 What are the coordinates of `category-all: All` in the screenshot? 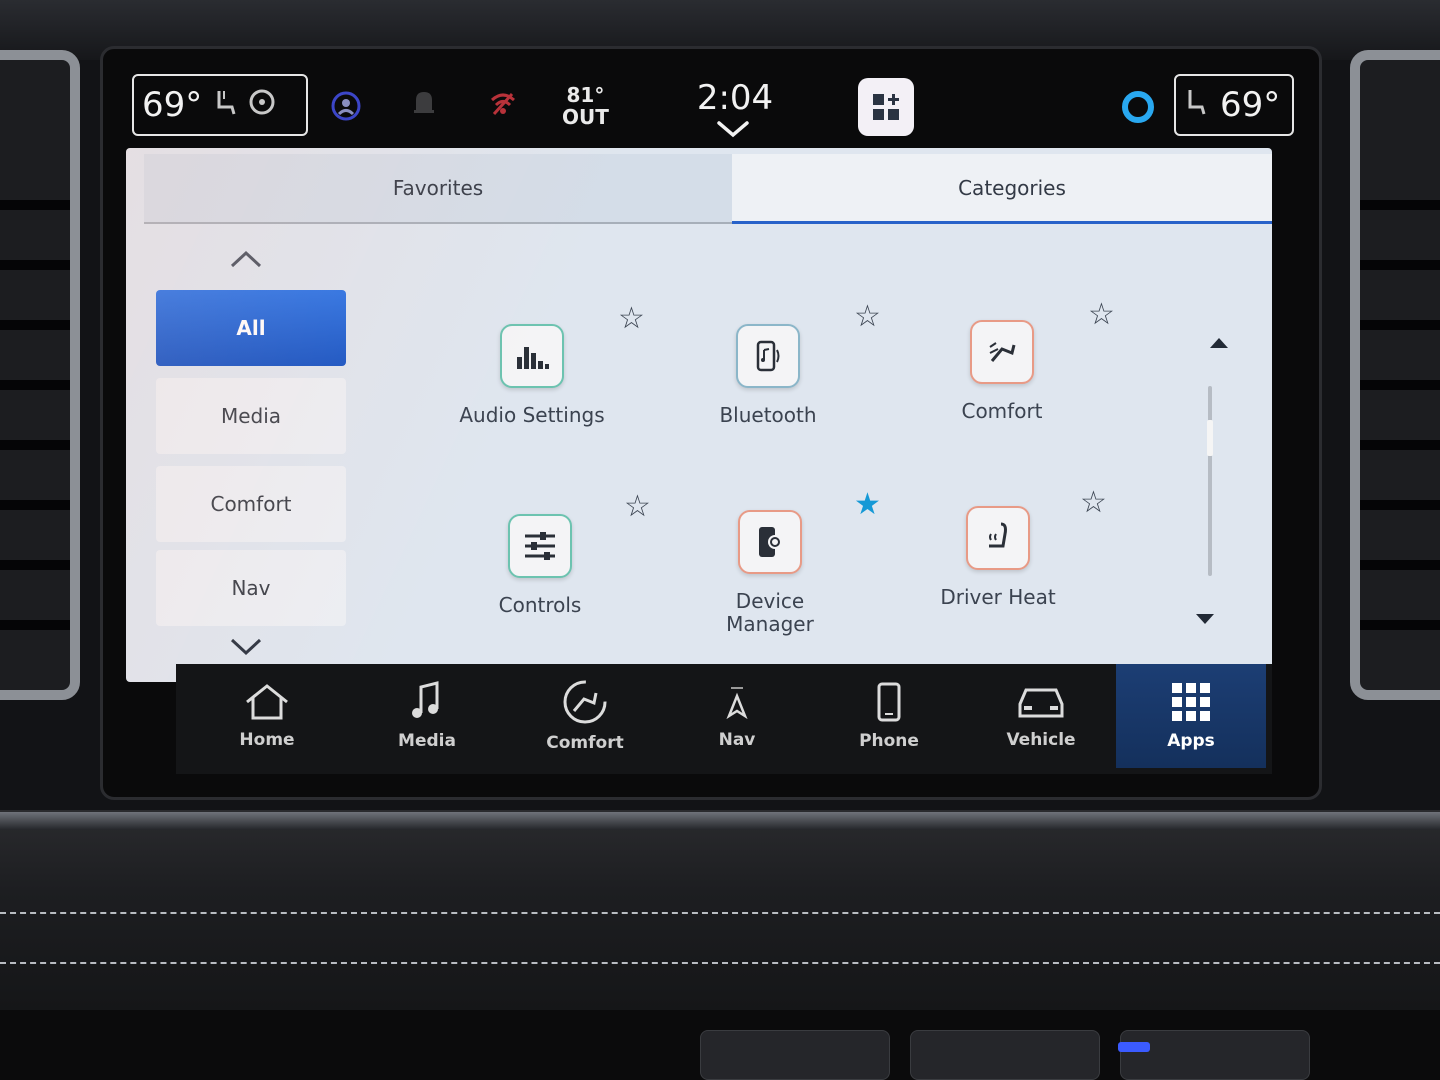 It's located at (251, 328).